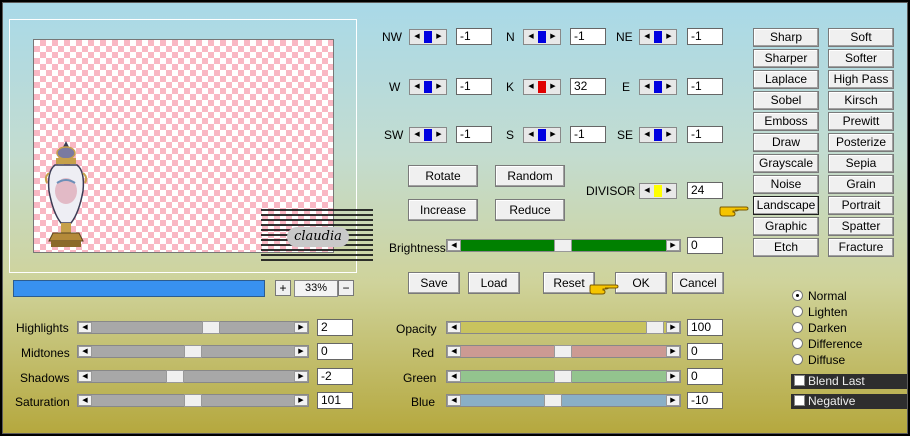 The height and width of the screenshot is (436, 910). What do you see at coordinates (193, 376) in the screenshot?
I see `shadows-slider: ◀ ▶` at bounding box center [193, 376].